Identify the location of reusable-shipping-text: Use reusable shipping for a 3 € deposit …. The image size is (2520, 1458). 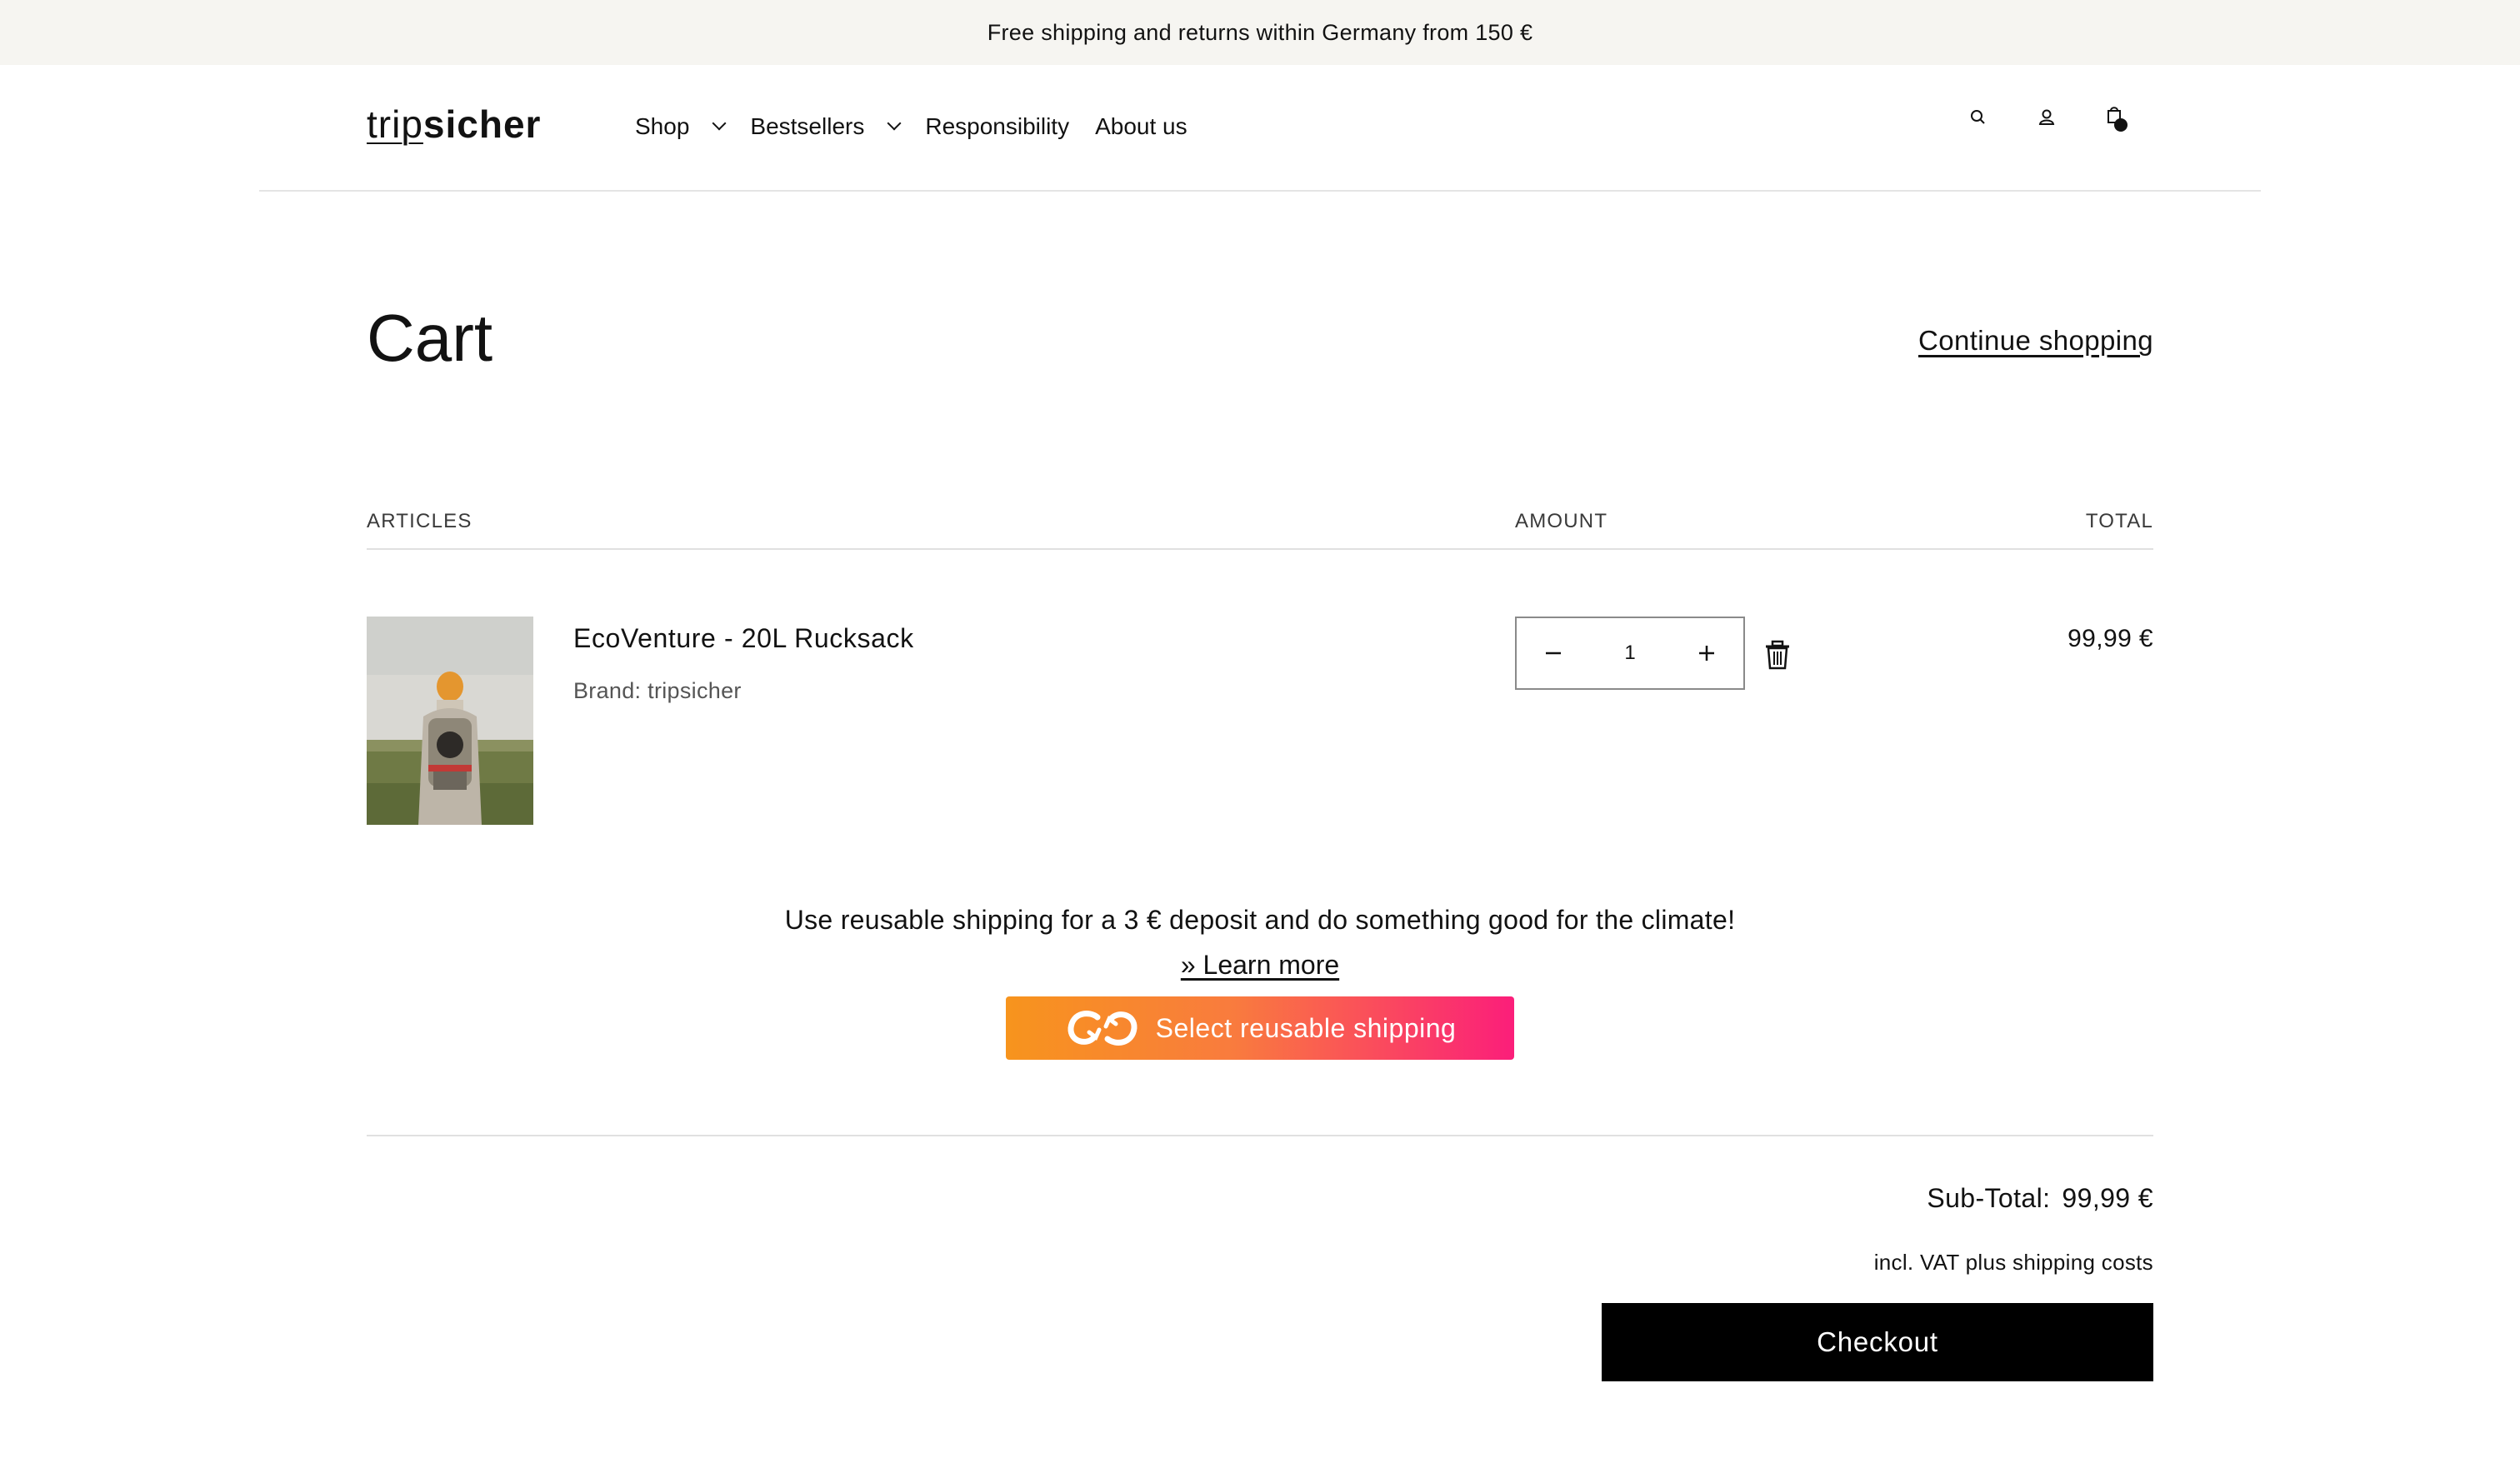
(1260, 920).